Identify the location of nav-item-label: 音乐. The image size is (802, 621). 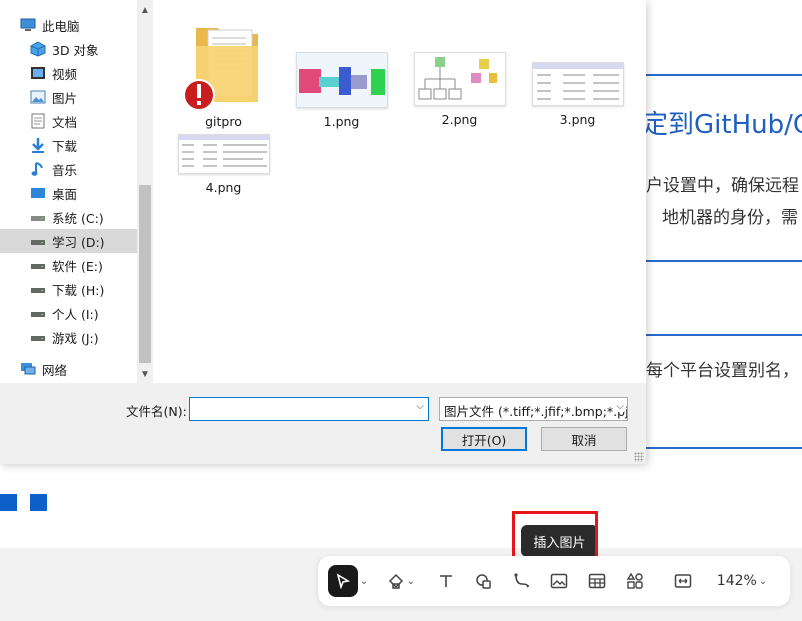
(65, 170).